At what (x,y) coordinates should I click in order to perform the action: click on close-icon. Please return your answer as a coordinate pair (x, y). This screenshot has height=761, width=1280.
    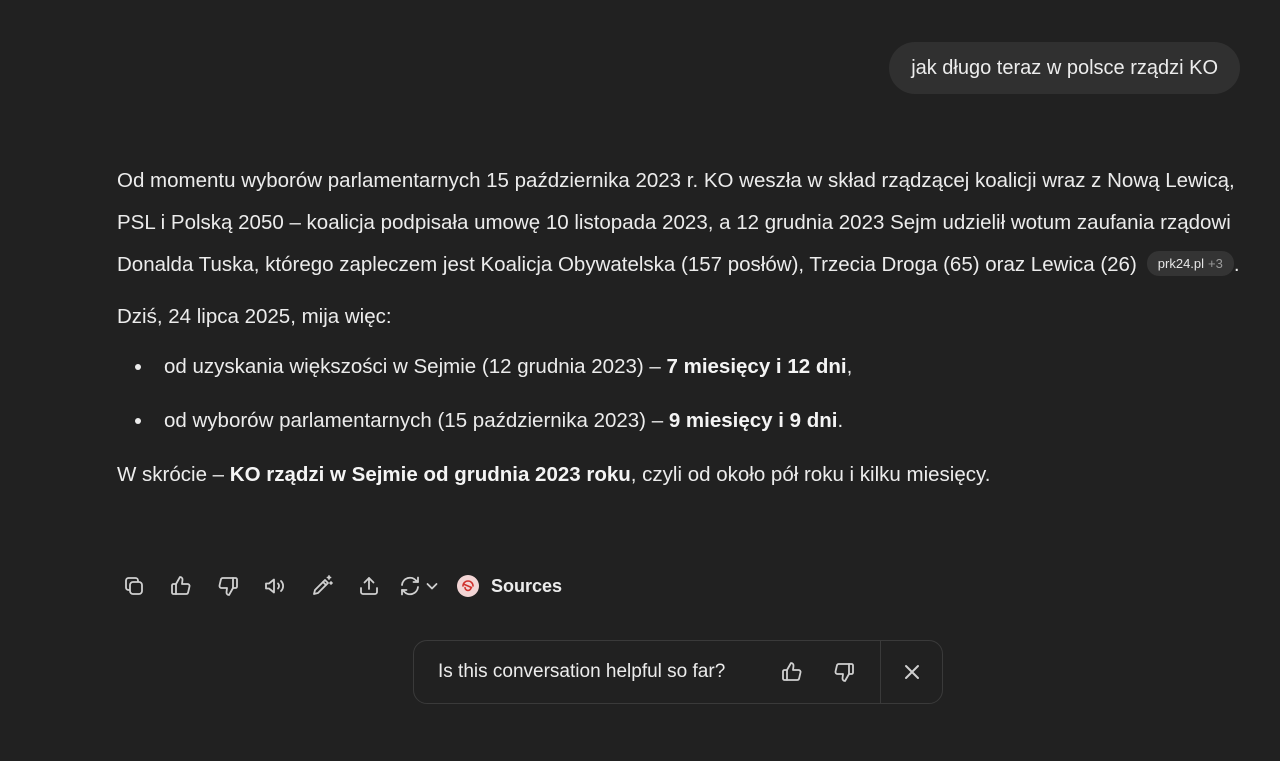
    Looking at the image, I should click on (912, 672).